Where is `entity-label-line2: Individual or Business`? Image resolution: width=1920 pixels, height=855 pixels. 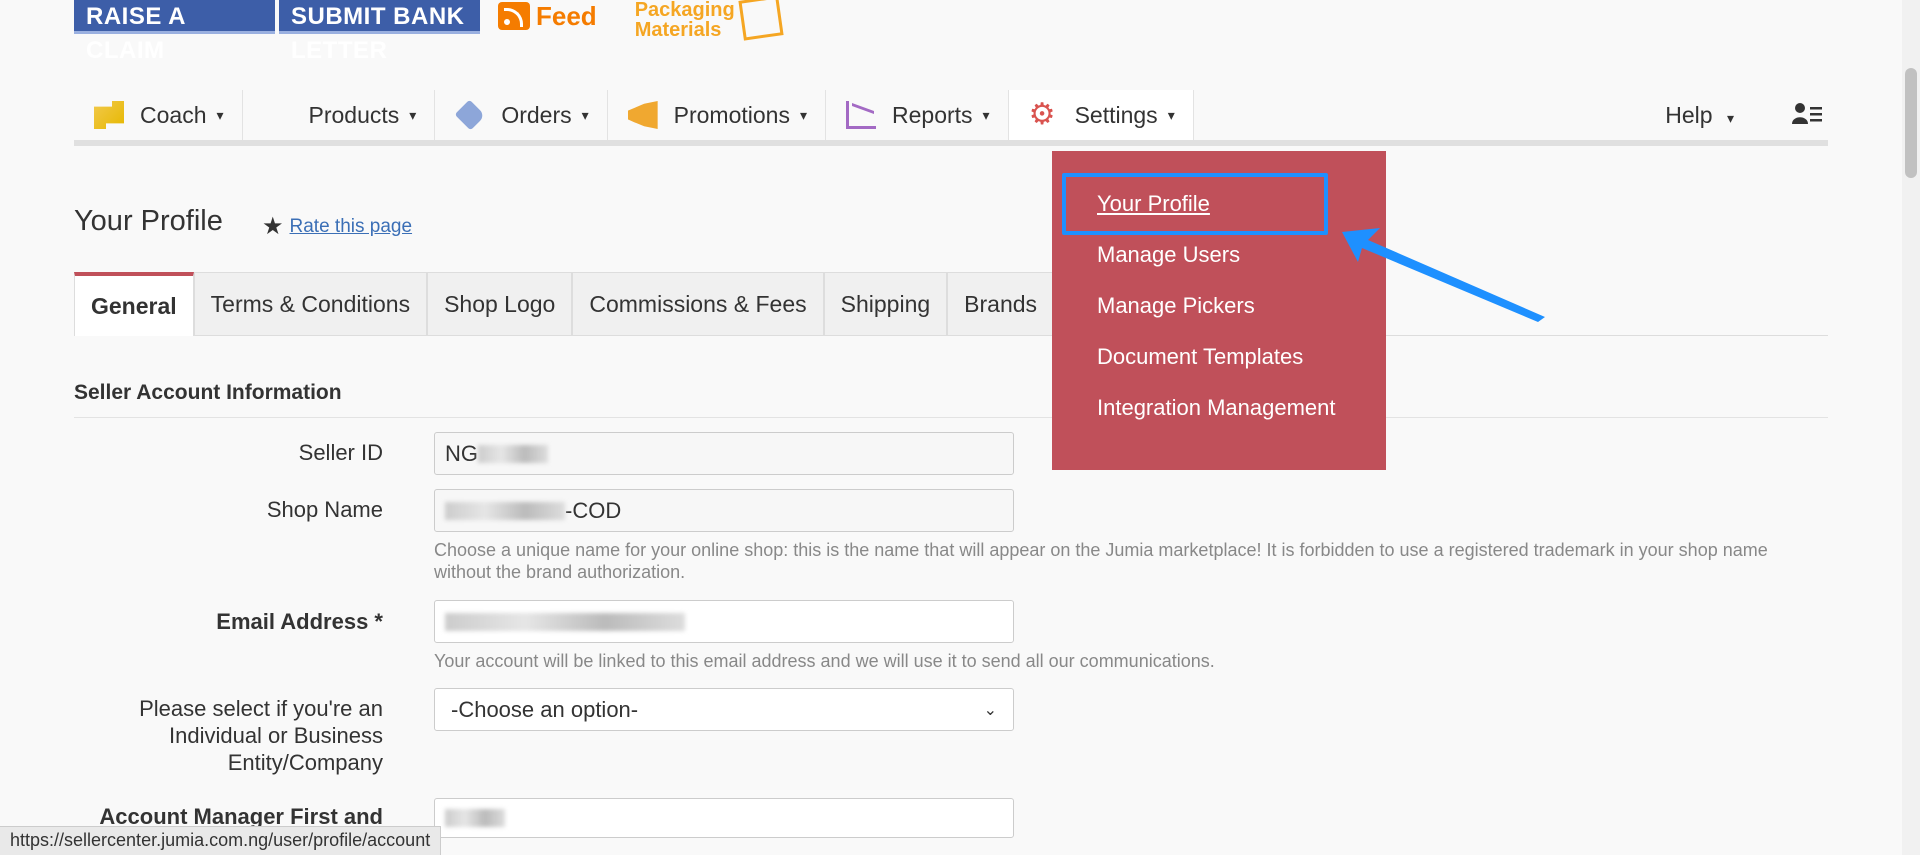
entity-label-line2: Individual or Business is located at coordinates (275, 735).